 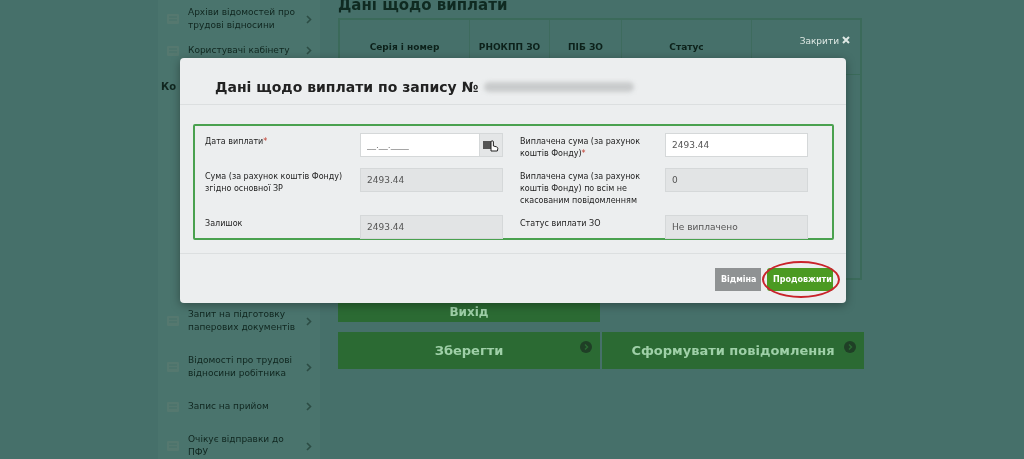 What do you see at coordinates (846, 40) in the screenshot?
I see `close-icon` at bounding box center [846, 40].